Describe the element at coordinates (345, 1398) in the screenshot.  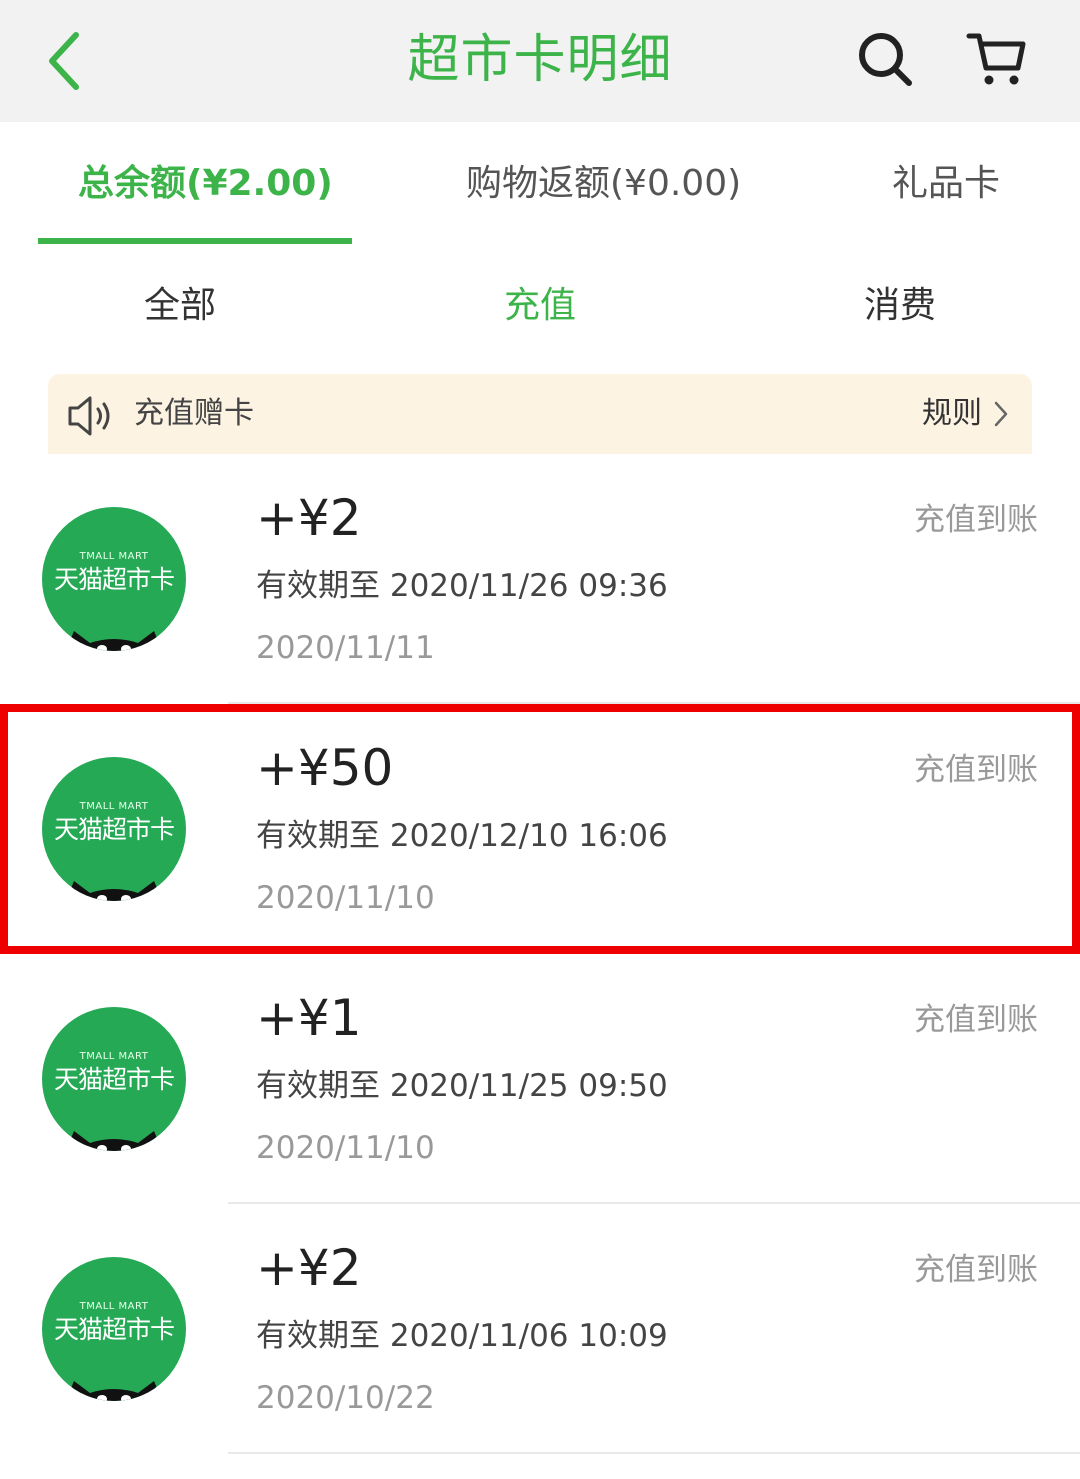
I see `record-date: 2020/10/22` at that location.